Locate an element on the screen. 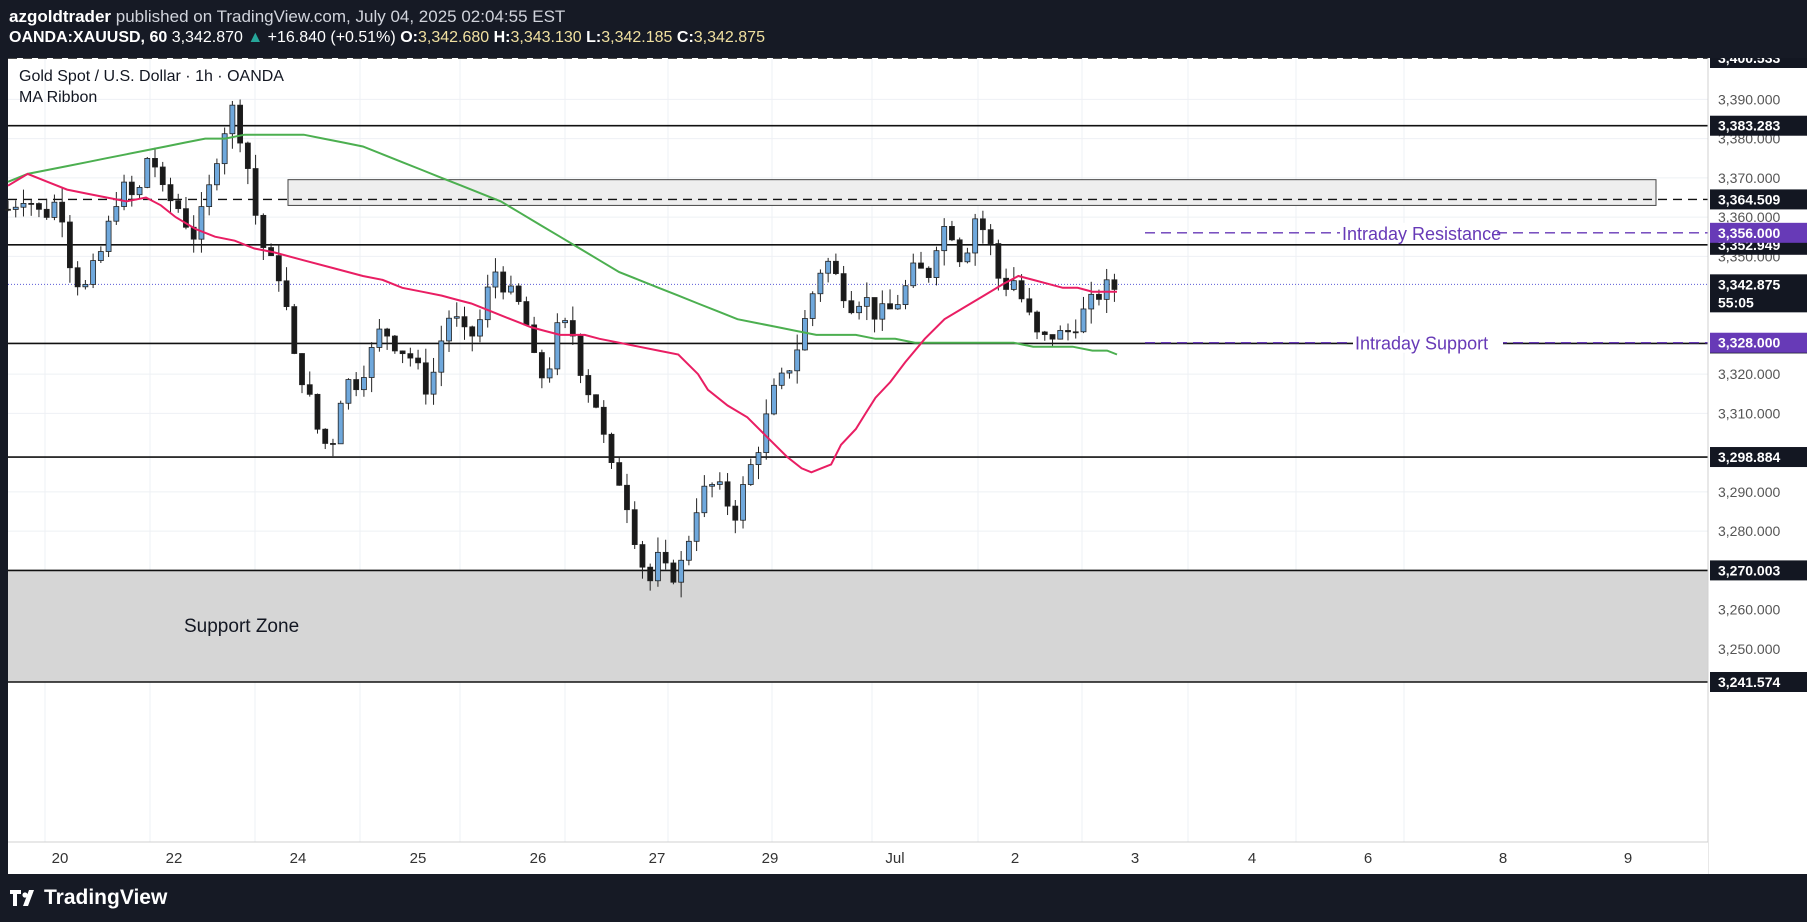  close-value: 3,342.875 is located at coordinates (729, 37).